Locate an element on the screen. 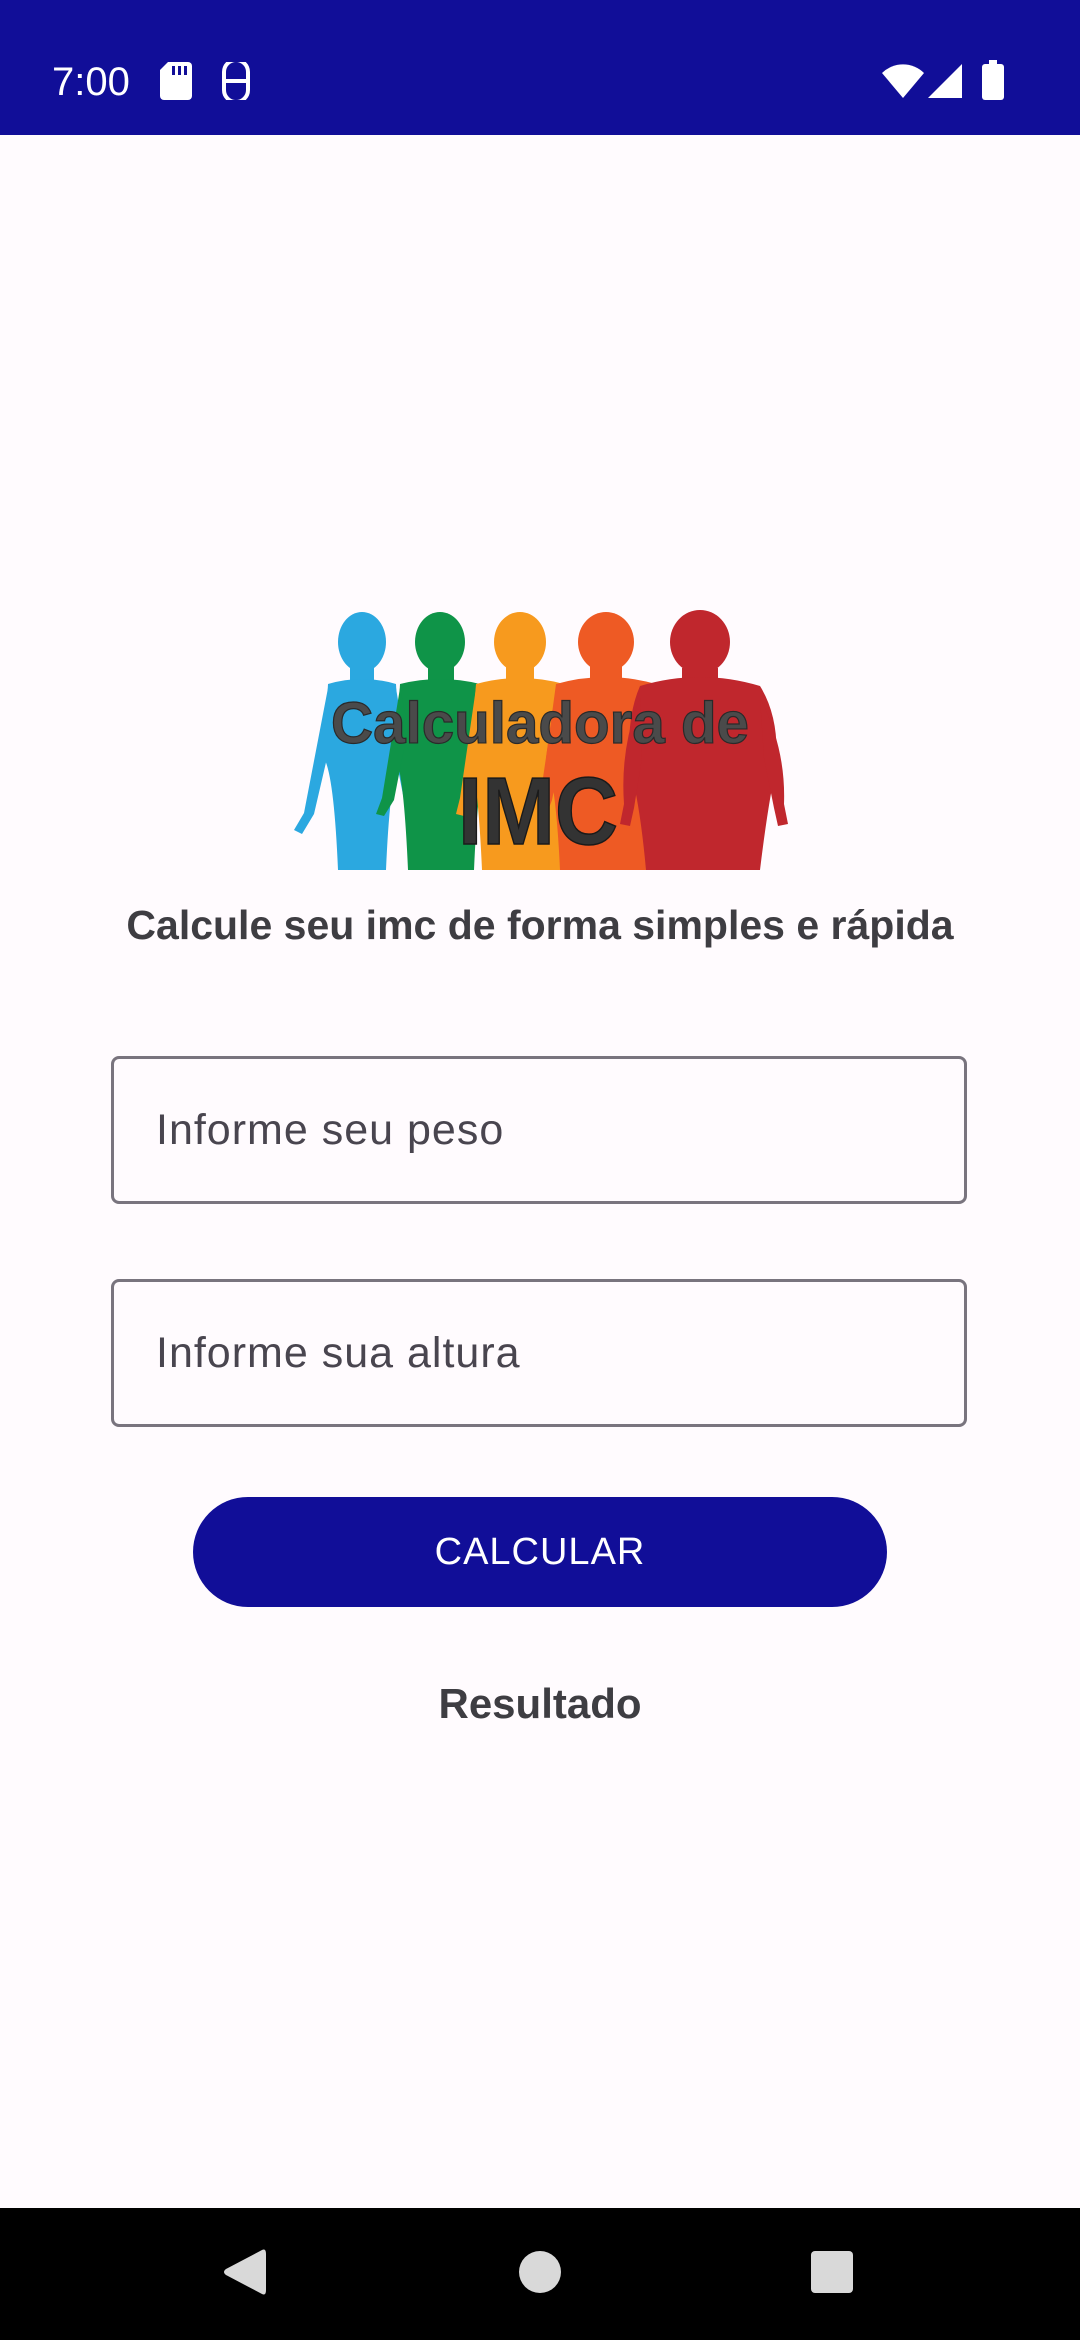 The width and height of the screenshot is (1080, 2340). back-icon is located at coordinates (244, 2274).